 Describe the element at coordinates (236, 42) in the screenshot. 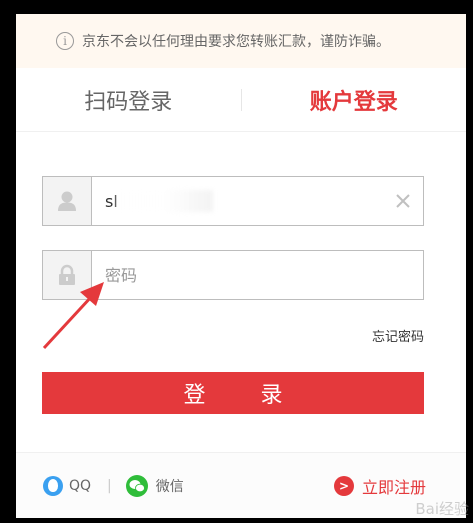

I see `notice-text: 京东不会以任何理由要求您转账汇款，谨防诈骗。` at that location.